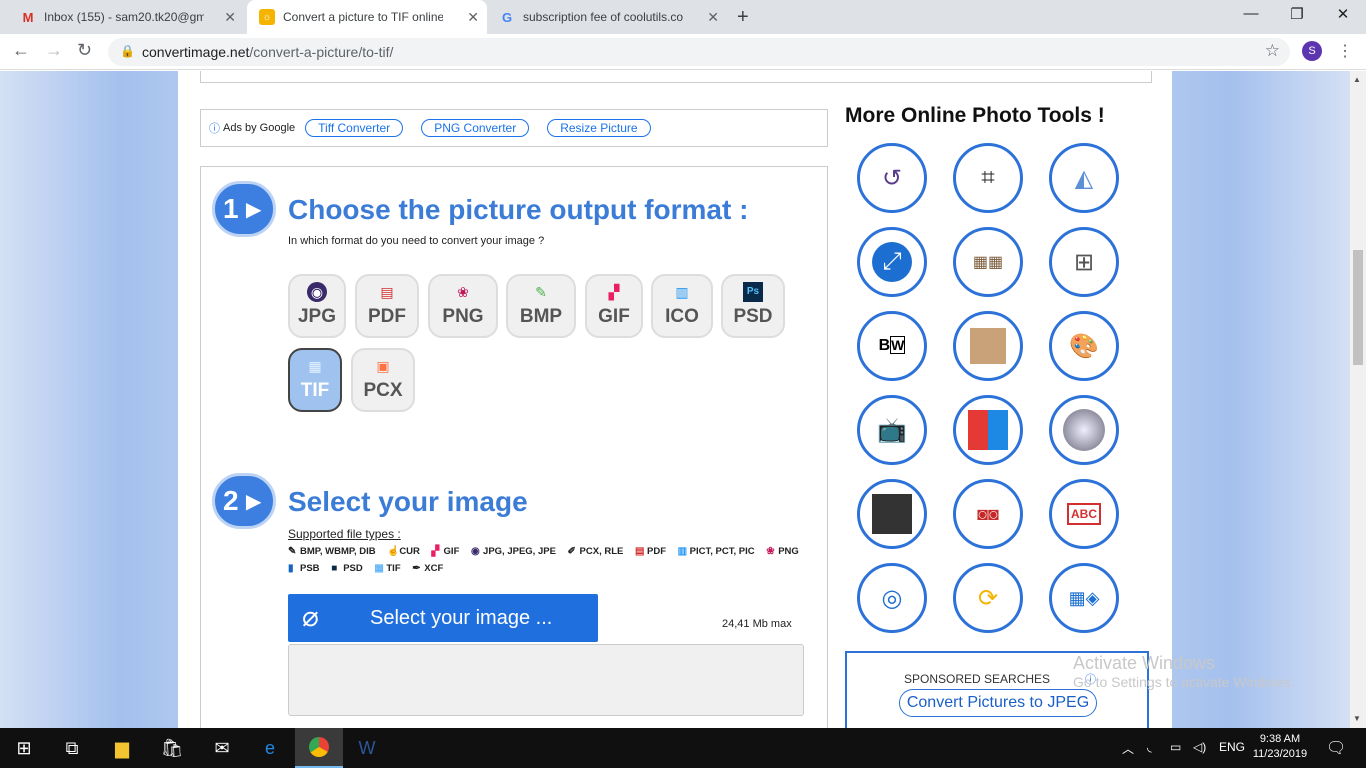 The width and height of the screenshot is (1366, 768). Describe the element at coordinates (988, 430) in the screenshot. I see `pop-art-tool` at that location.